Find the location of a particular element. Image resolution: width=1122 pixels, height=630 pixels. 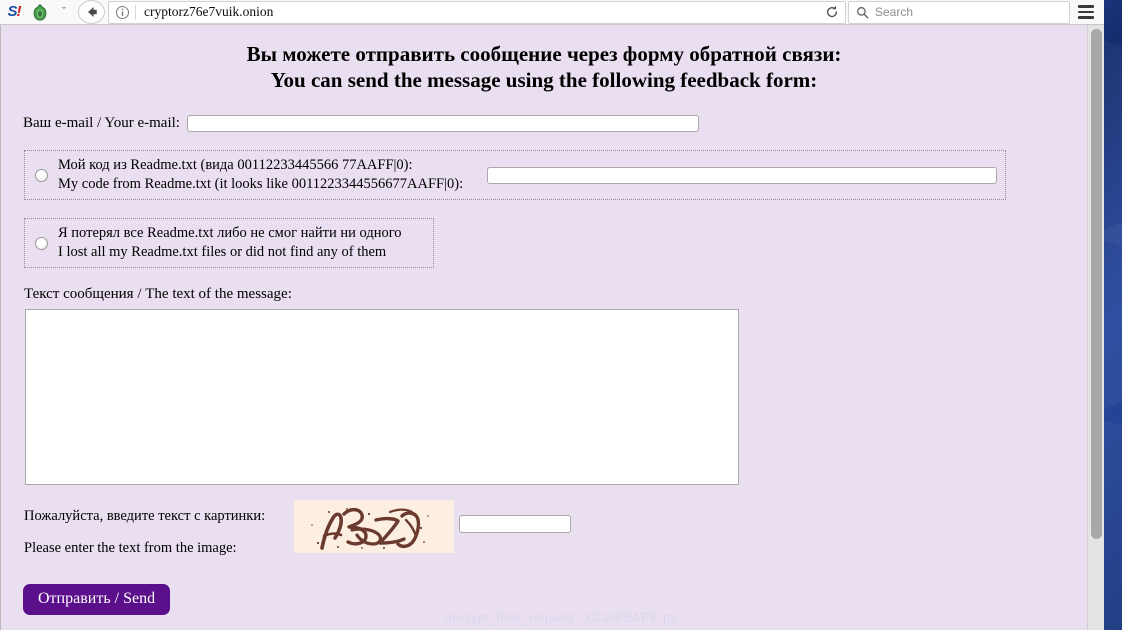

url-text: cryptorz76e7vuik.onion is located at coordinates (477, 12).